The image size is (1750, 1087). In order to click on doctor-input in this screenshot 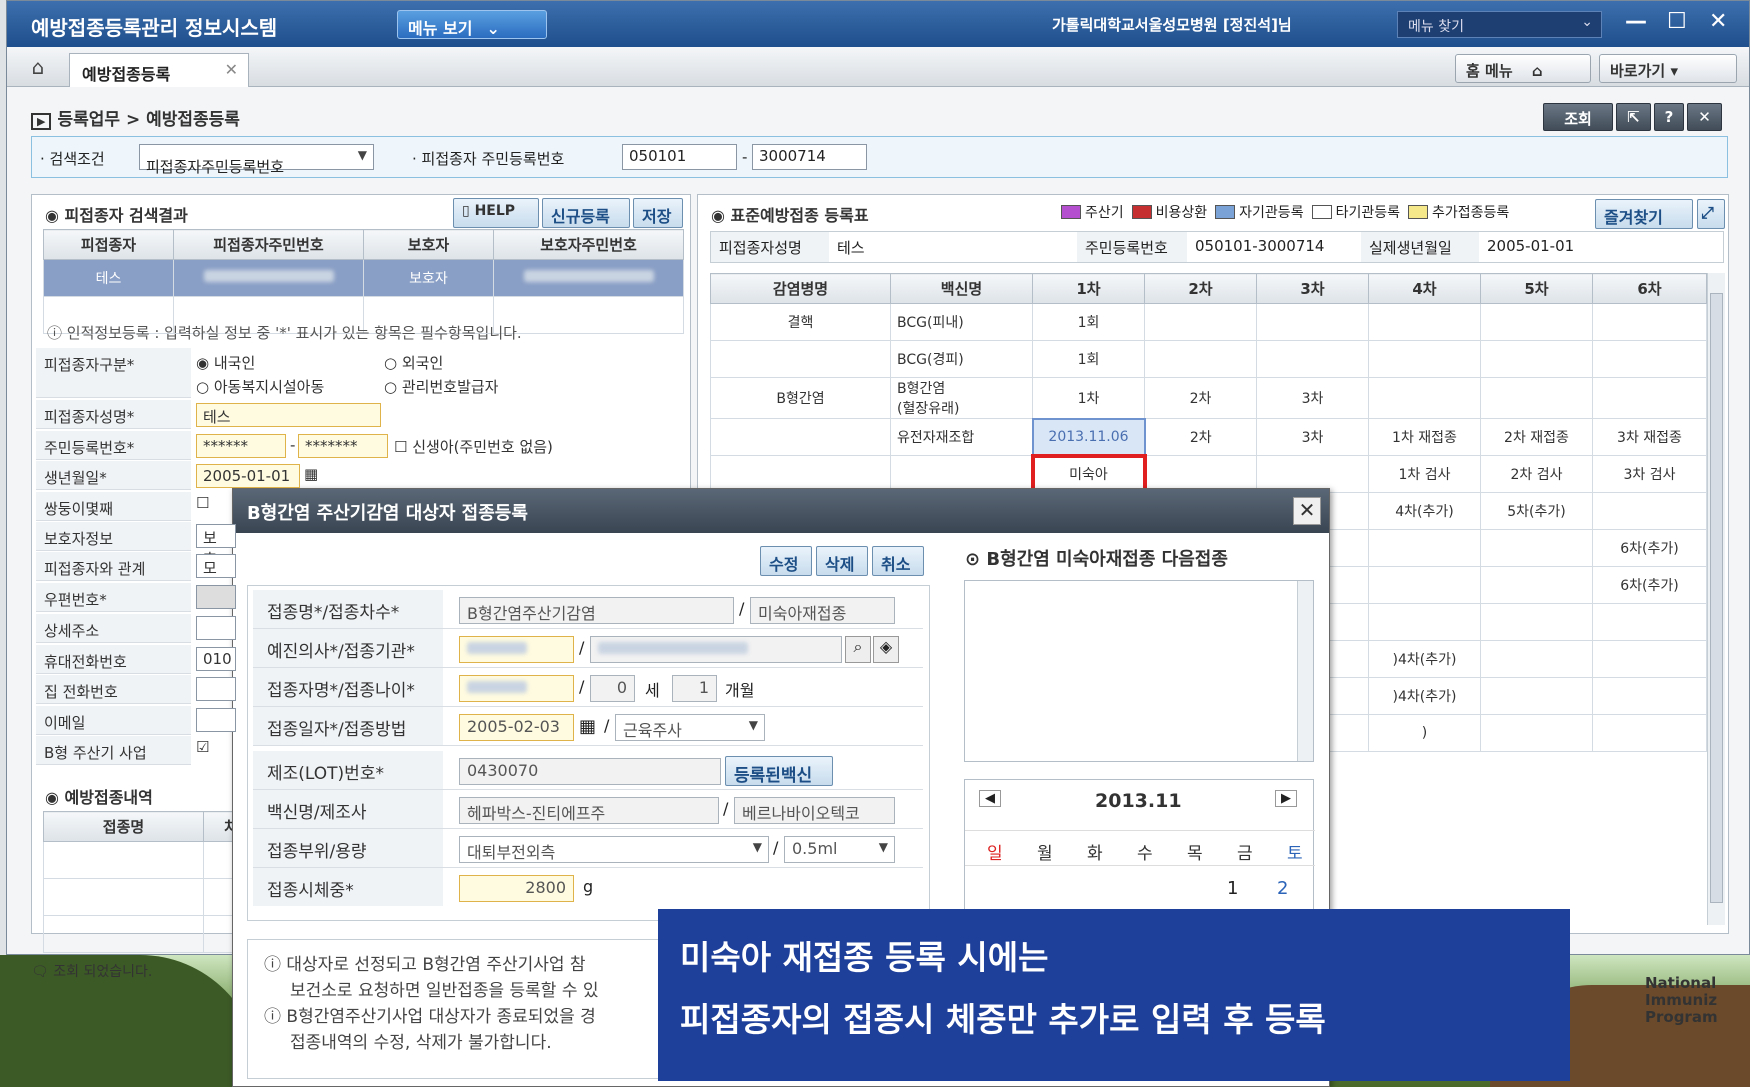, I will do `click(516, 649)`.